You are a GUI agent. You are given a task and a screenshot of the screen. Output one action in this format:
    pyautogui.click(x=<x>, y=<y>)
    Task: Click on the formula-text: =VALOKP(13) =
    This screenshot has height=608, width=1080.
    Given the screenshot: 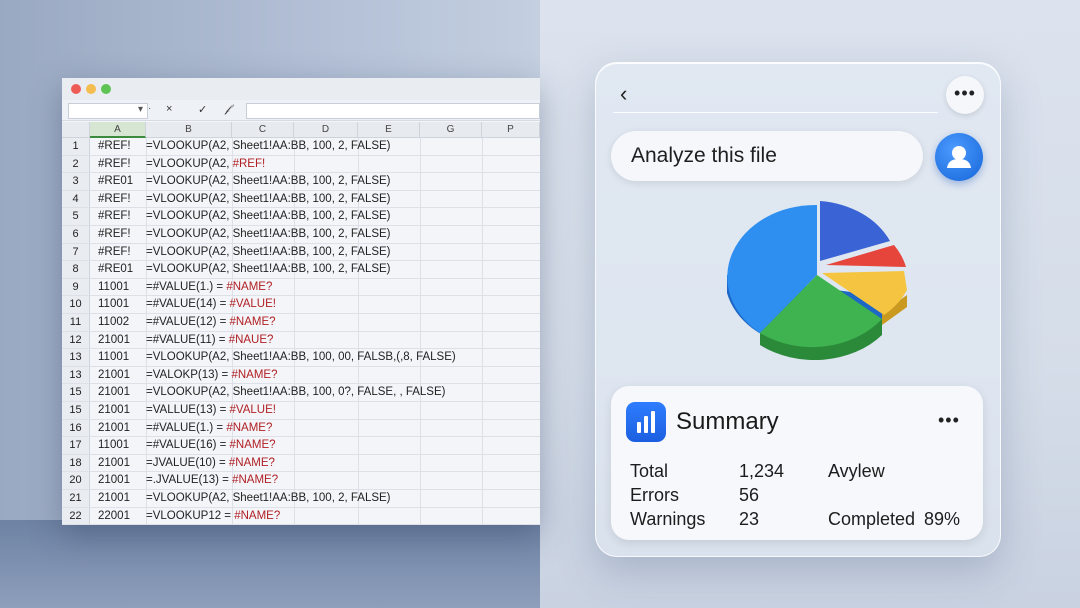 What is the action you would take?
    pyautogui.click(x=189, y=374)
    